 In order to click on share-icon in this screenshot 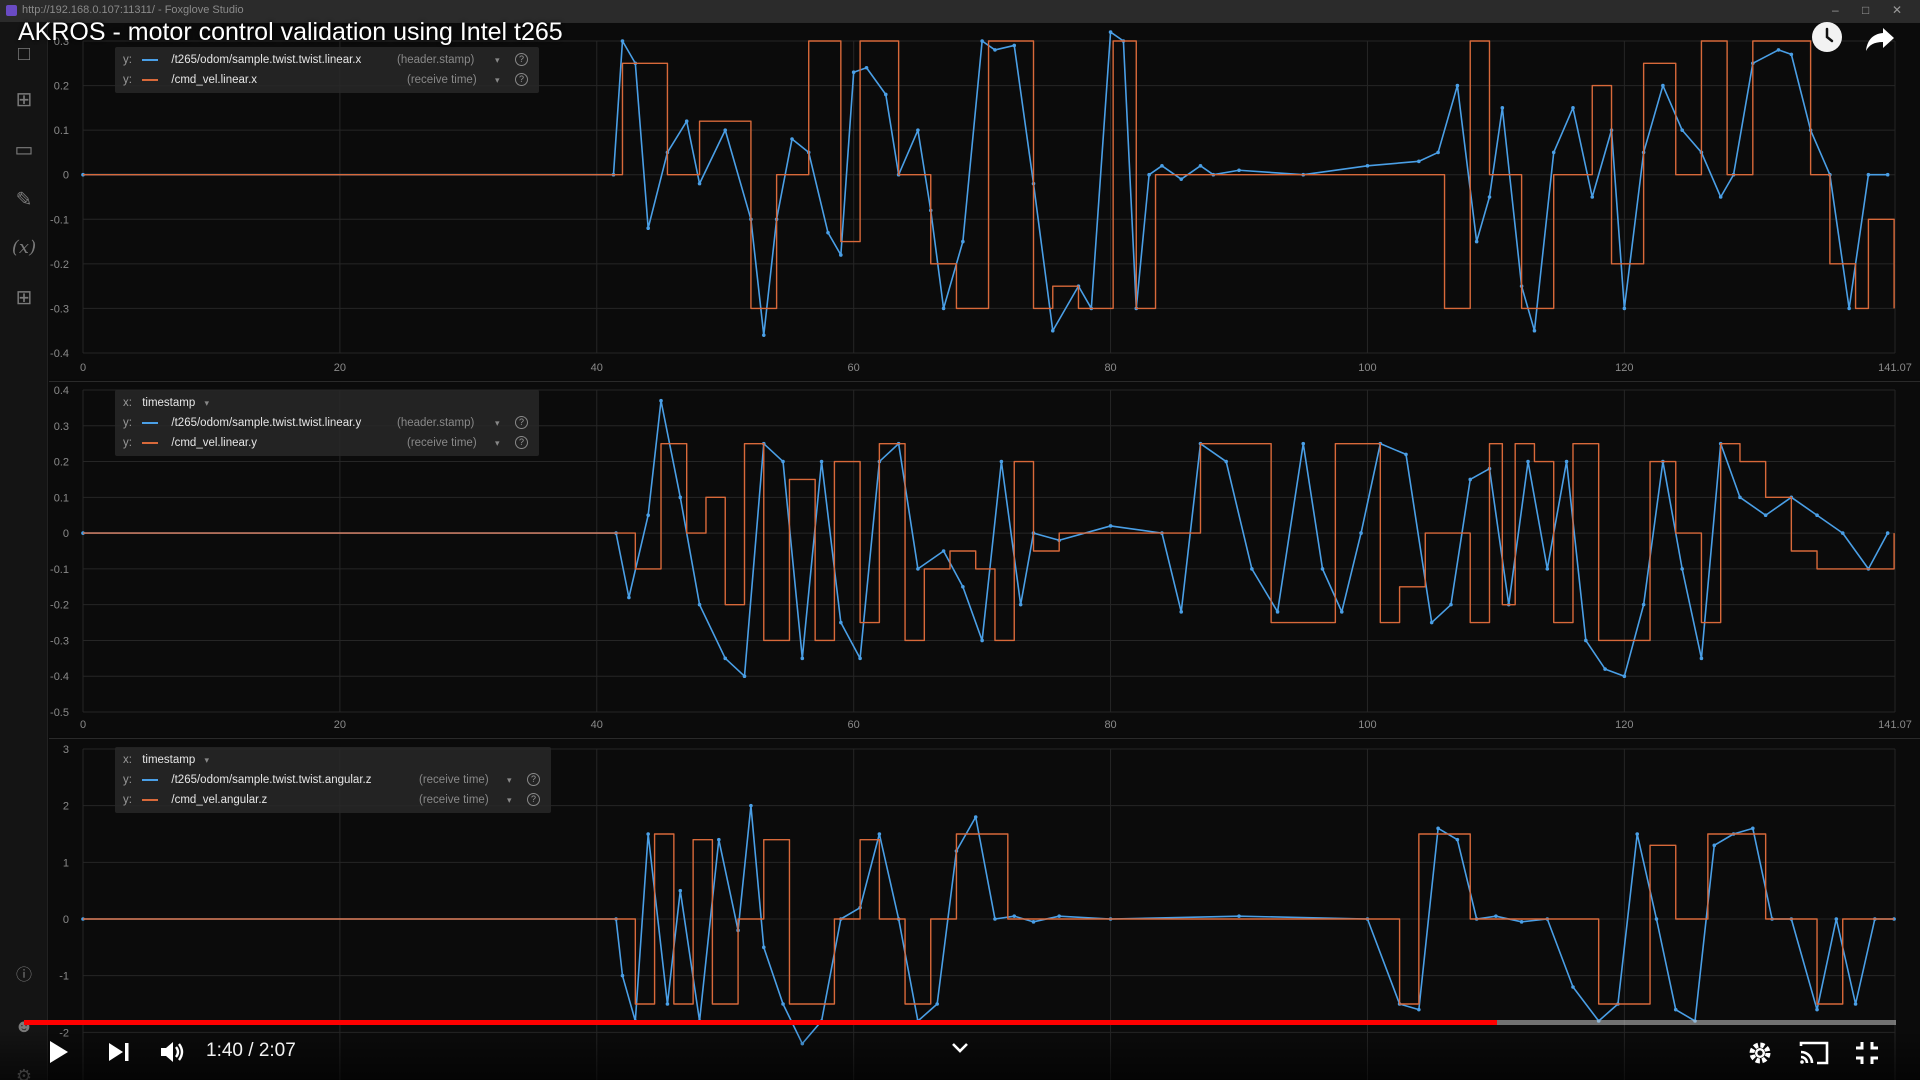, I will do `click(1880, 38)`.